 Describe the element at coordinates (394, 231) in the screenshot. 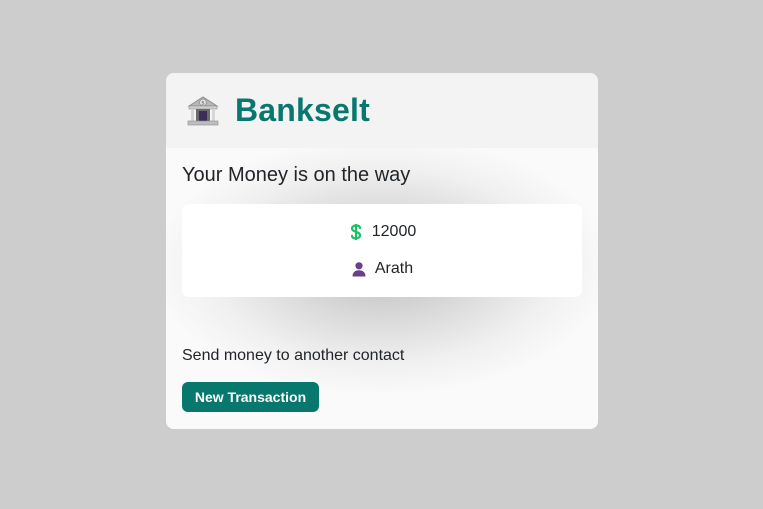

I see `amount-value: 12000` at that location.